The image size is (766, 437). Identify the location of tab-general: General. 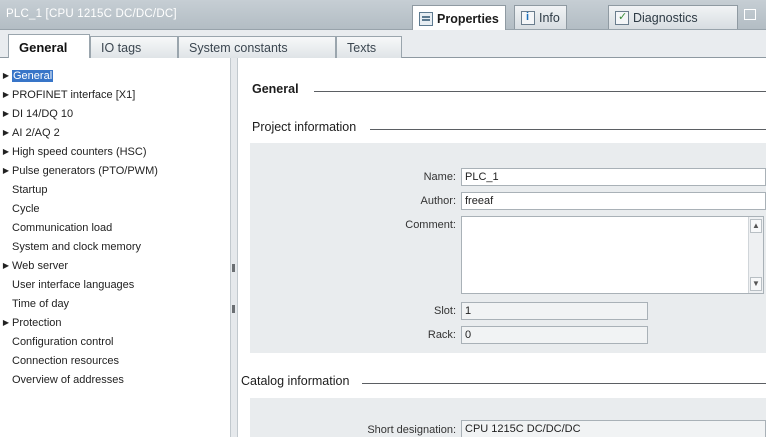
(49, 46).